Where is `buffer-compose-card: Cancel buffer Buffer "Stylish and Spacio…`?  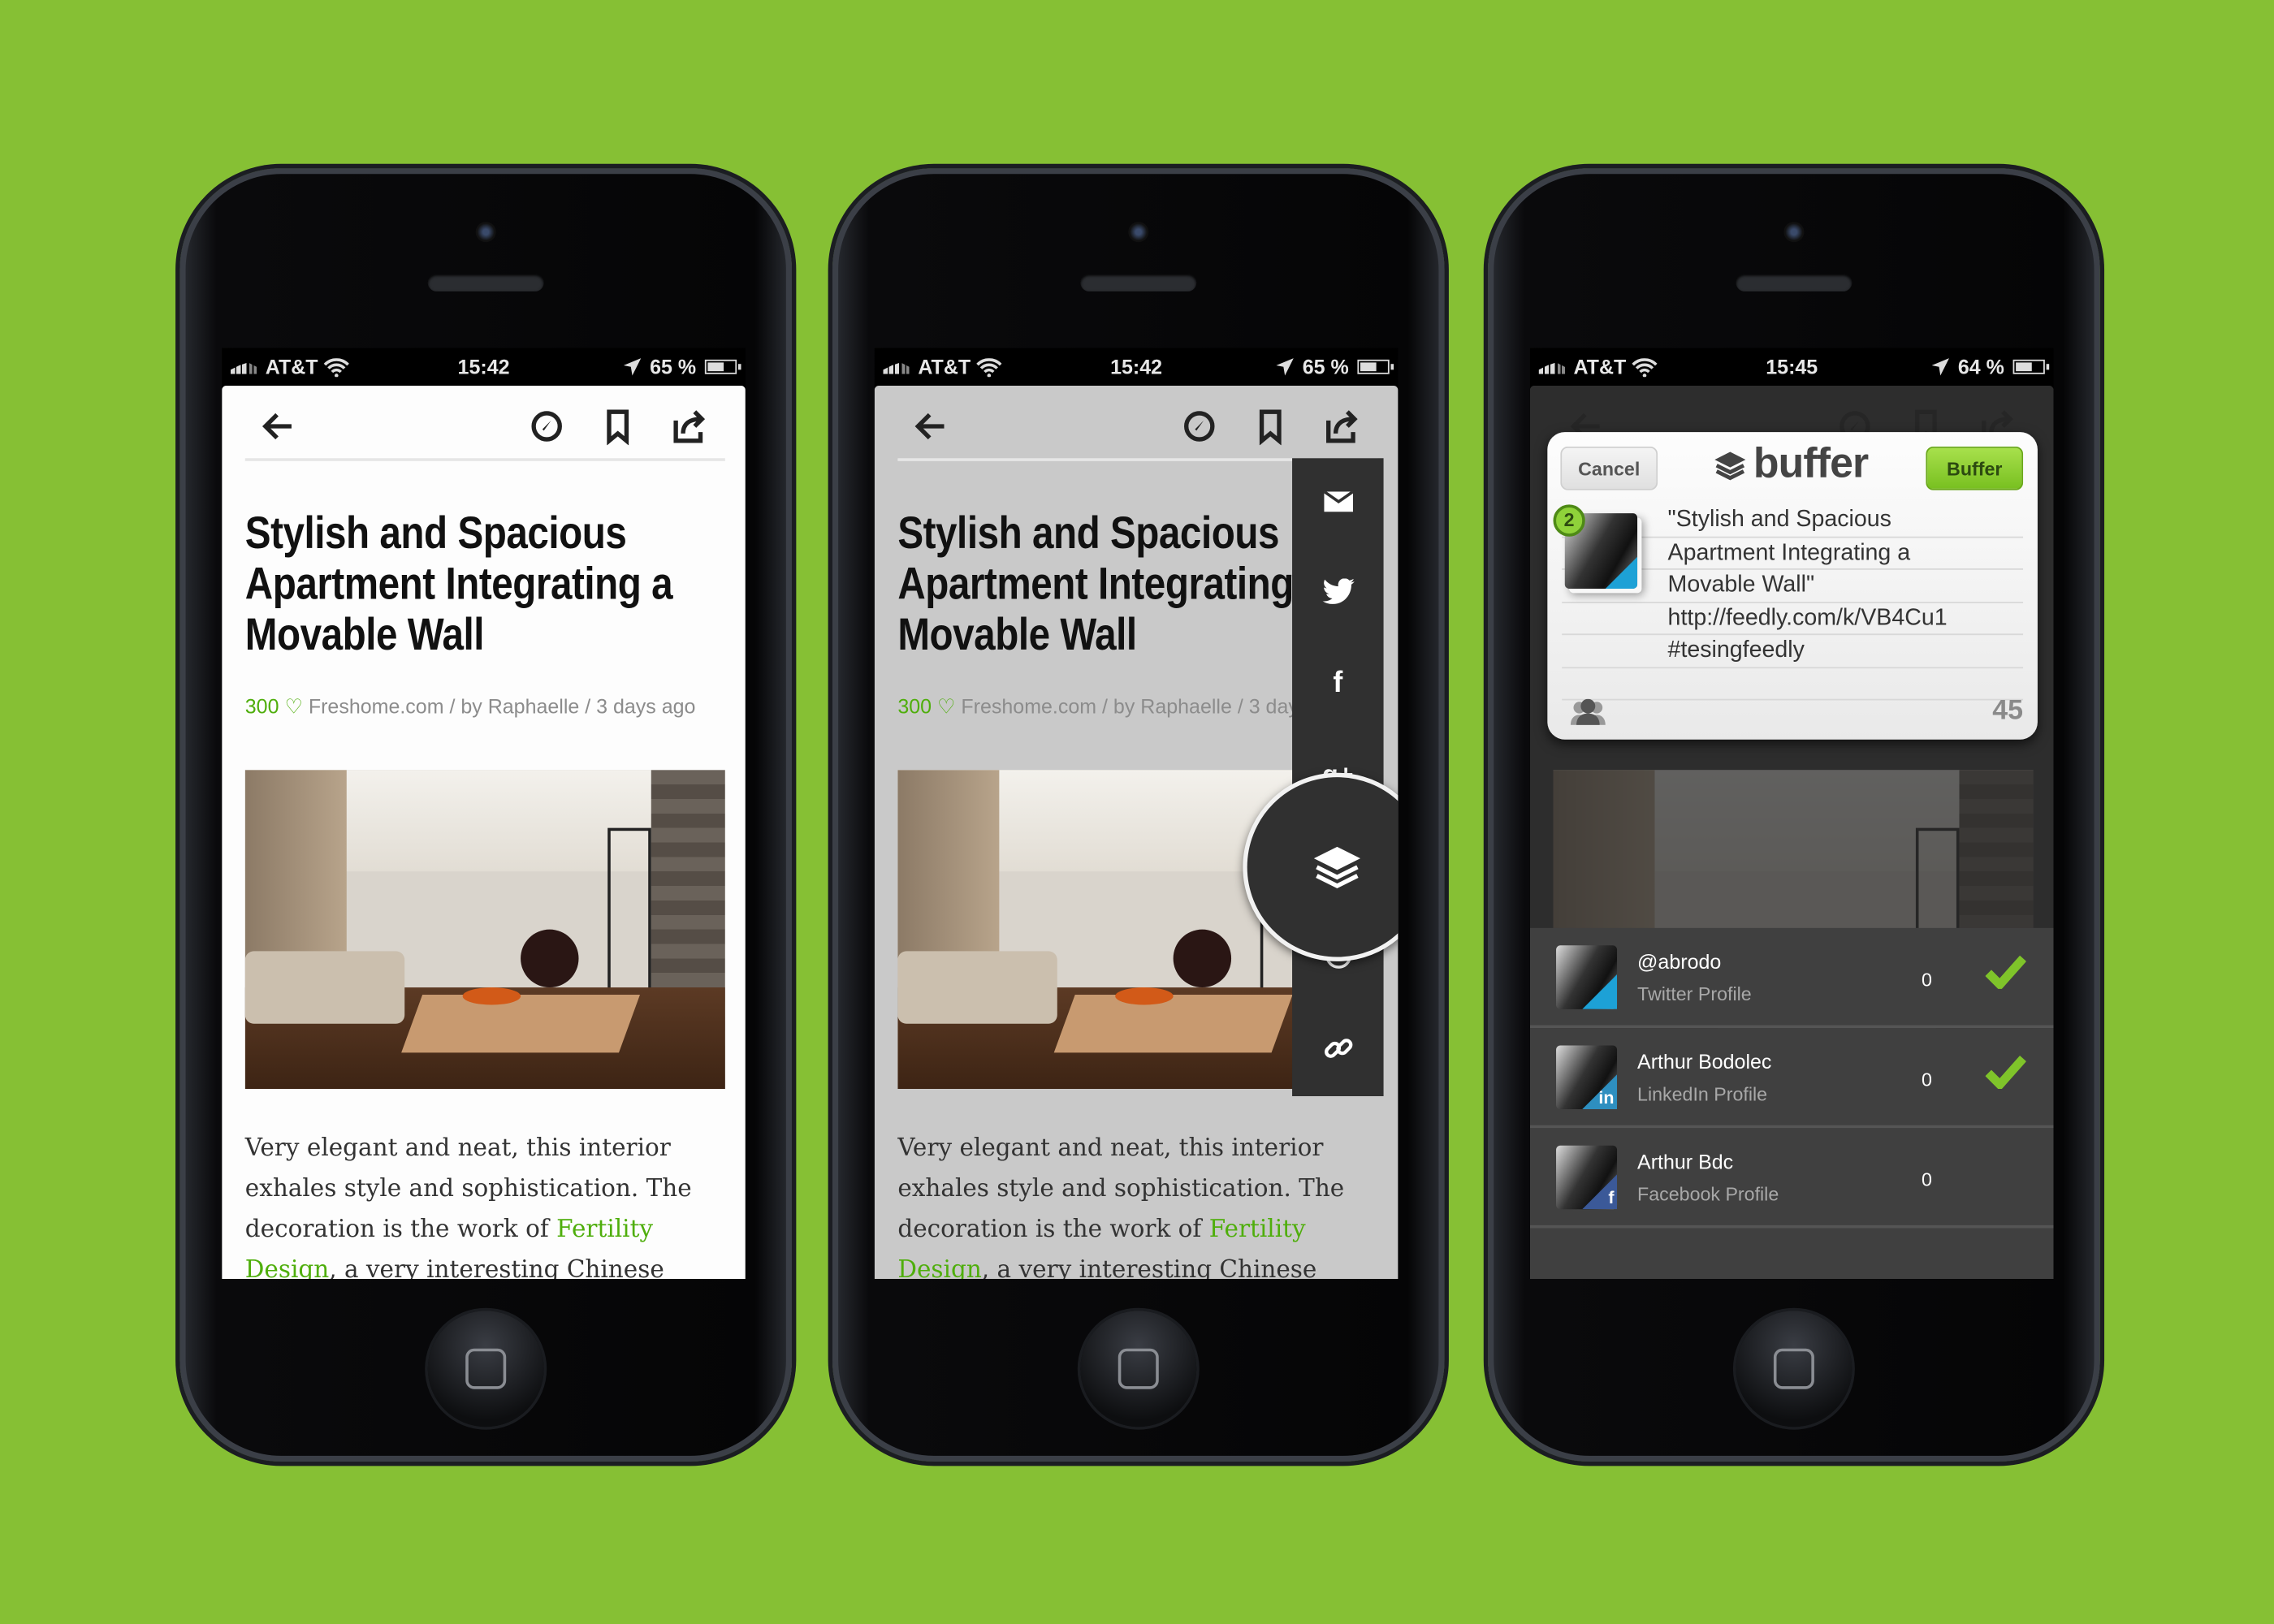
buffer-compose-card: Cancel buffer Buffer "Stylish and Spacio… is located at coordinates (1792, 586).